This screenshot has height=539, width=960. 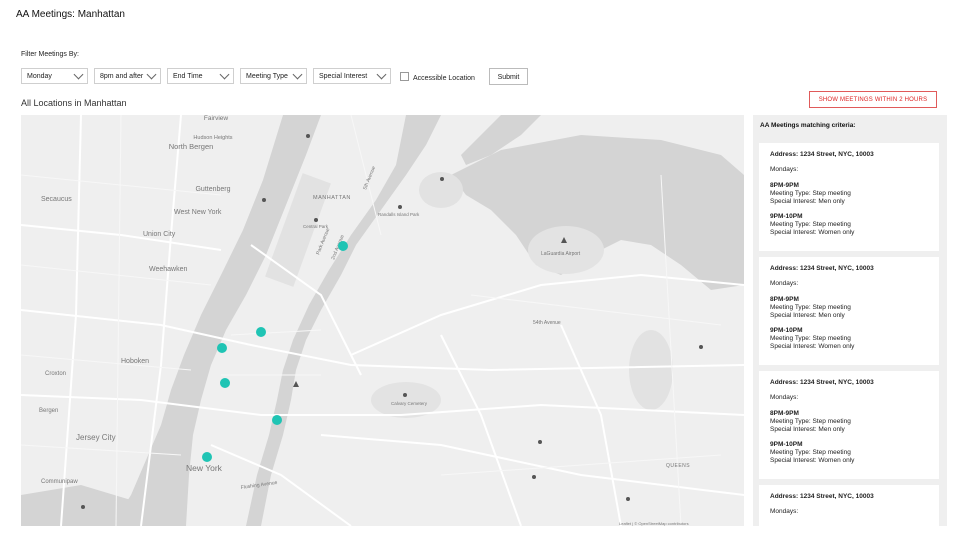 I want to click on map-label-fairview: Fairview, so click(x=216, y=118).